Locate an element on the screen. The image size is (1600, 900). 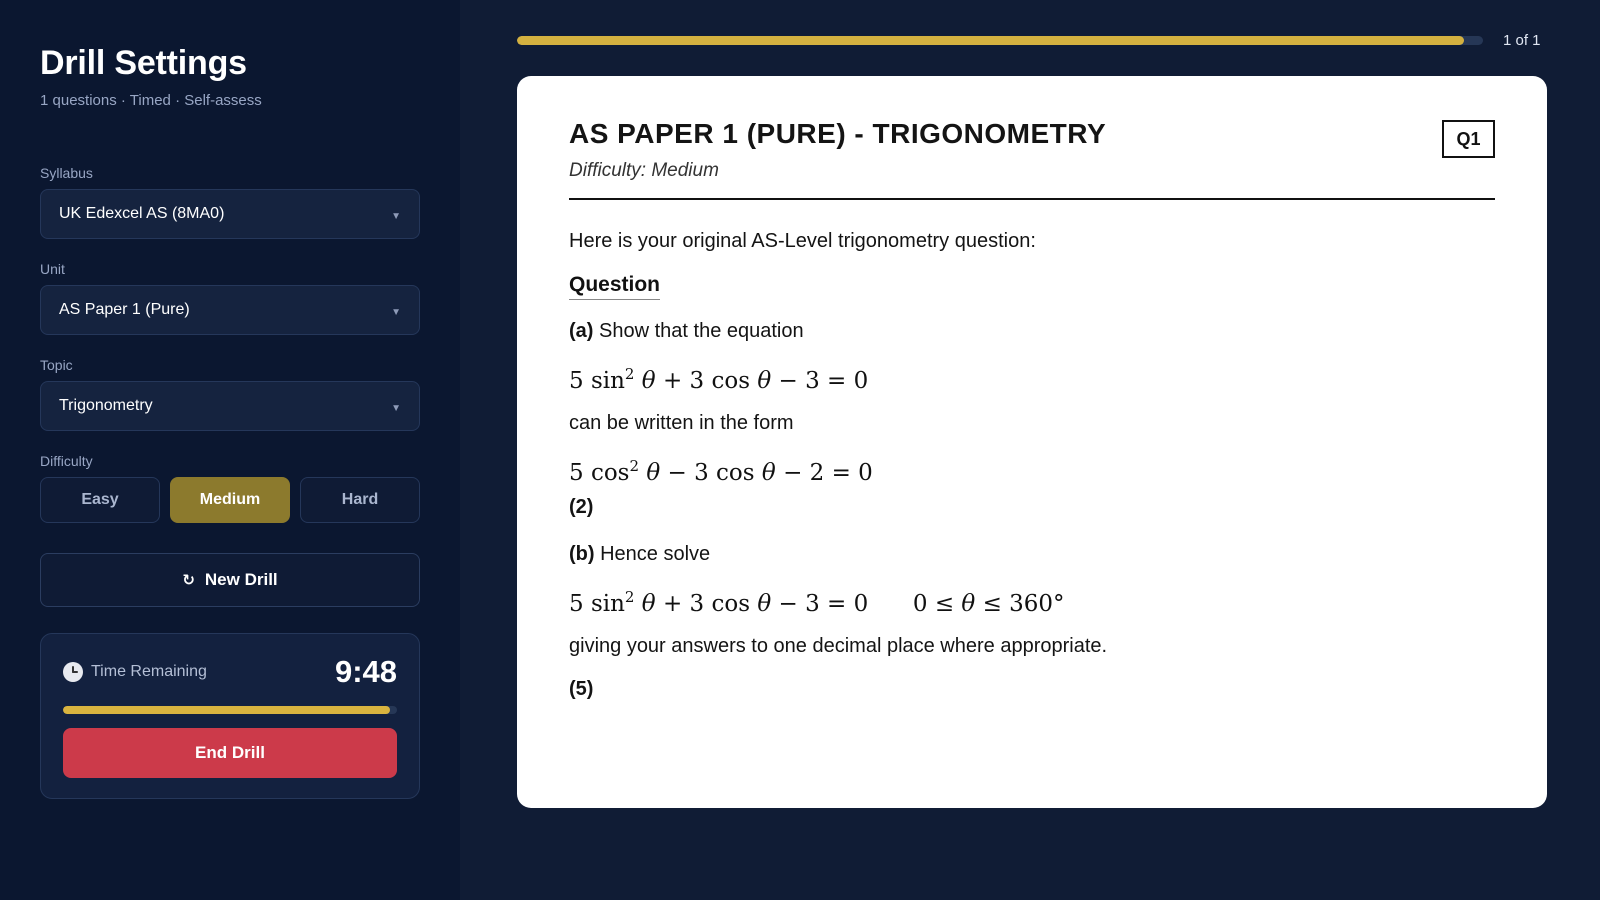
equation-3: 5 sin2 θ + 3 cos θ − 3 = 0 0 ≤ θ ≤ 360° is located at coordinates (1032, 602).